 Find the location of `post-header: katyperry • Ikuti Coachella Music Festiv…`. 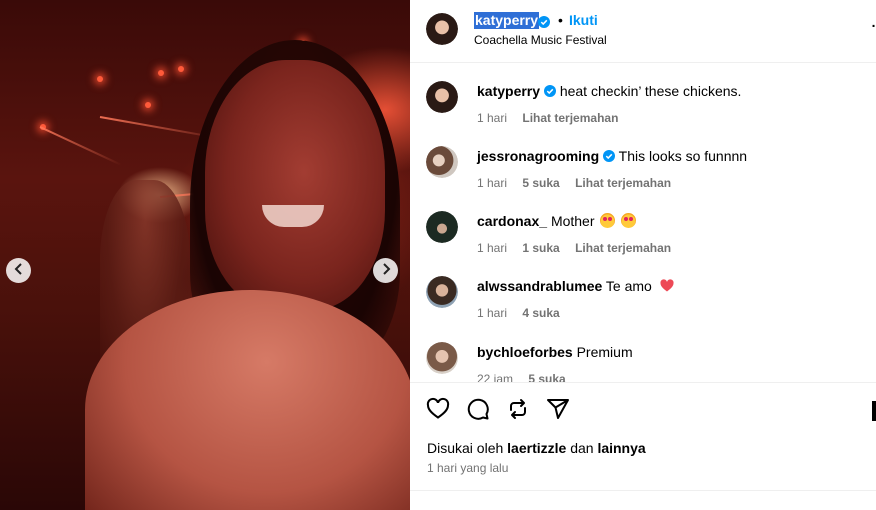

post-header: katyperry • Ikuti Coachella Music Festiv… is located at coordinates (643, 31).